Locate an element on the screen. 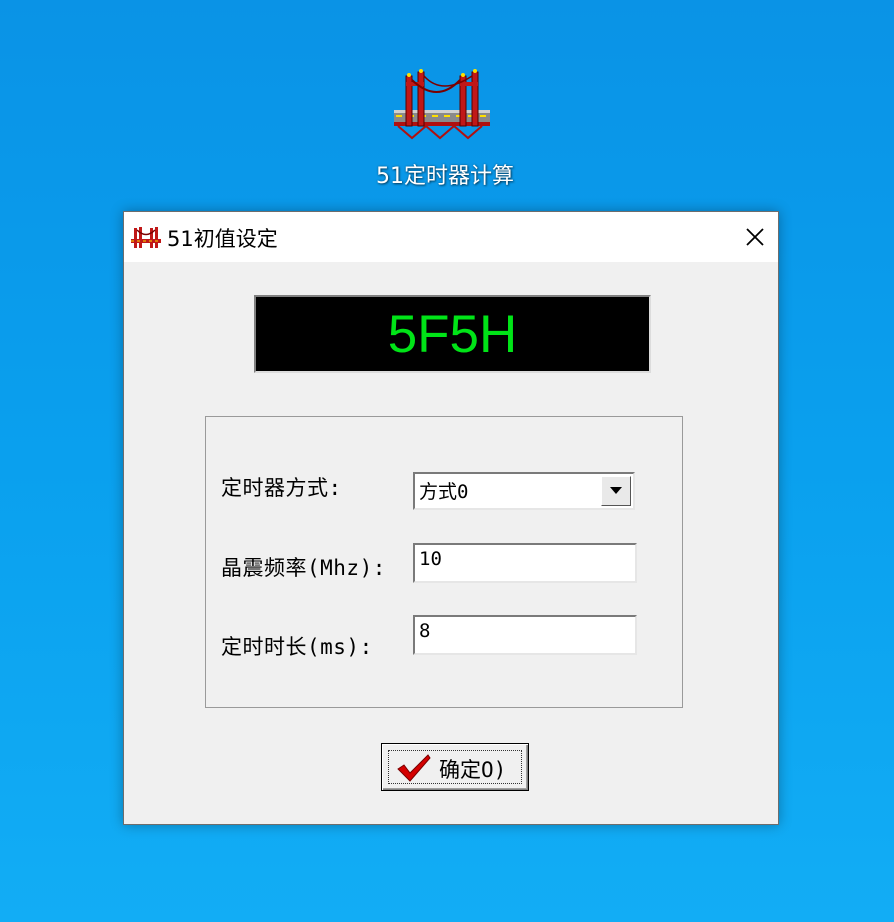 The width and height of the screenshot is (894, 922). timer-mode-select: 方式0 is located at coordinates (524, 491).